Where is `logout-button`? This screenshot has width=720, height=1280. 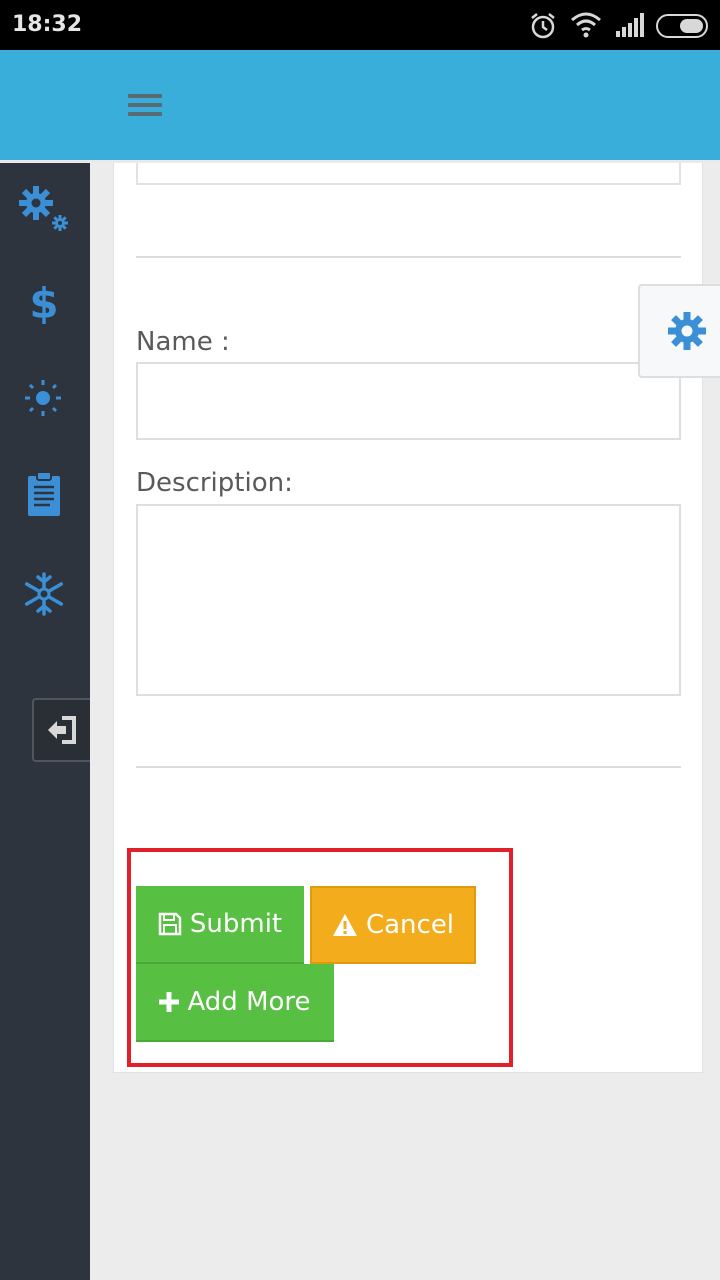
logout-button is located at coordinates (61, 730).